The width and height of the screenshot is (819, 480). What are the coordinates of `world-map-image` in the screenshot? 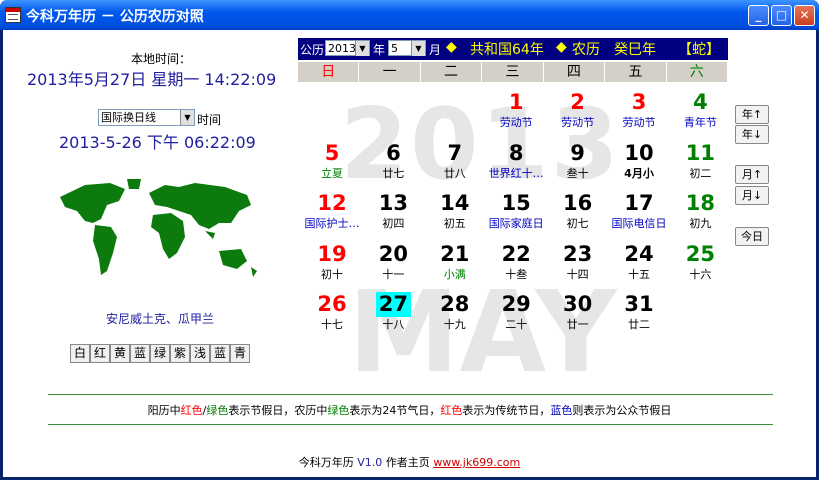 It's located at (160, 235).